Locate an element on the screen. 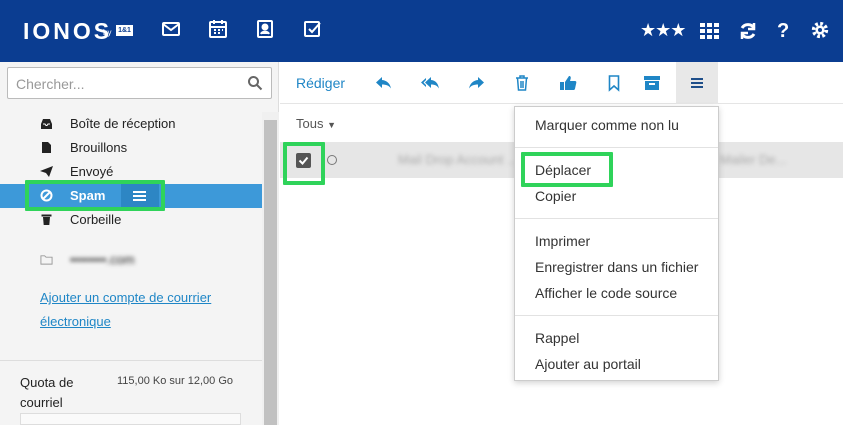 The image size is (843, 425). add-account-link-line2: électronique is located at coordinates (75, 321).